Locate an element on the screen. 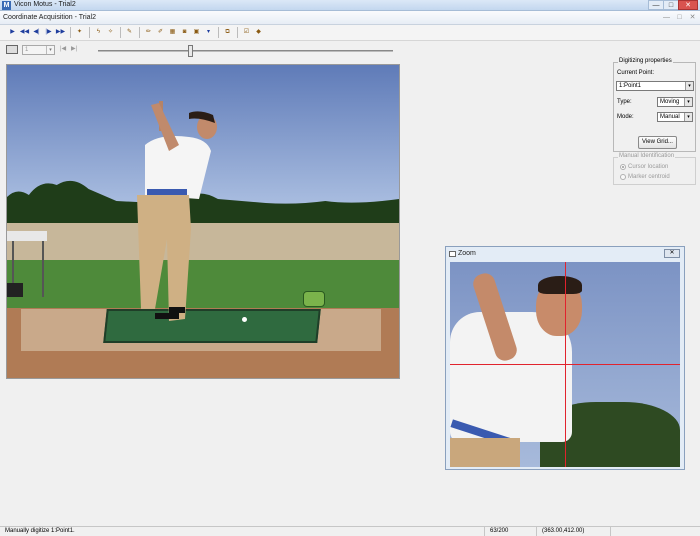 This screenshot has height=536, width=700. type-select: Moving ▾ is located at coordinates (675, 102).